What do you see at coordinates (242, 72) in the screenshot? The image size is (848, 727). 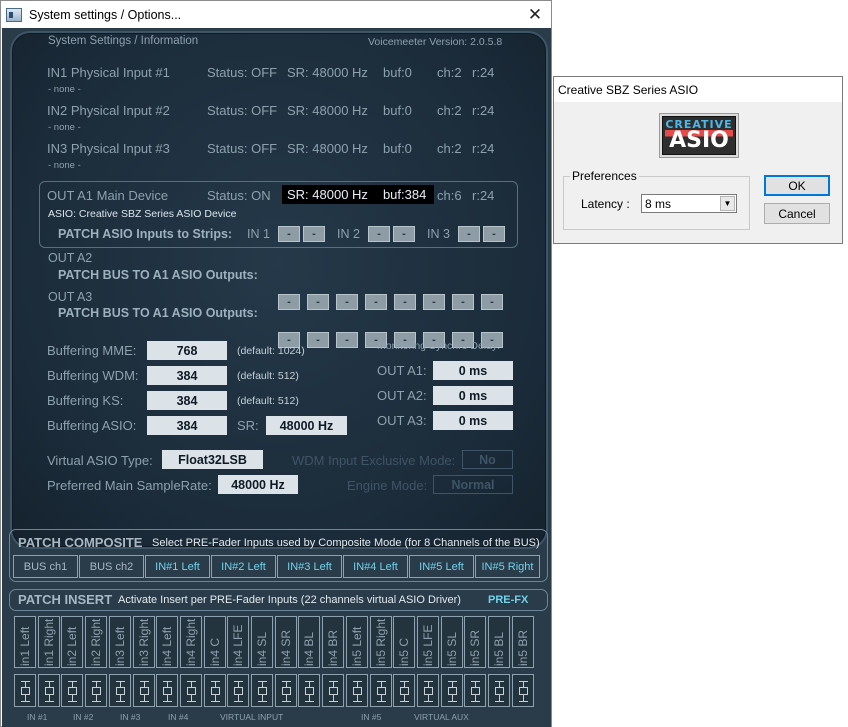 I see `input-1-status: Status: OFF` at bounding box center [242, 72].